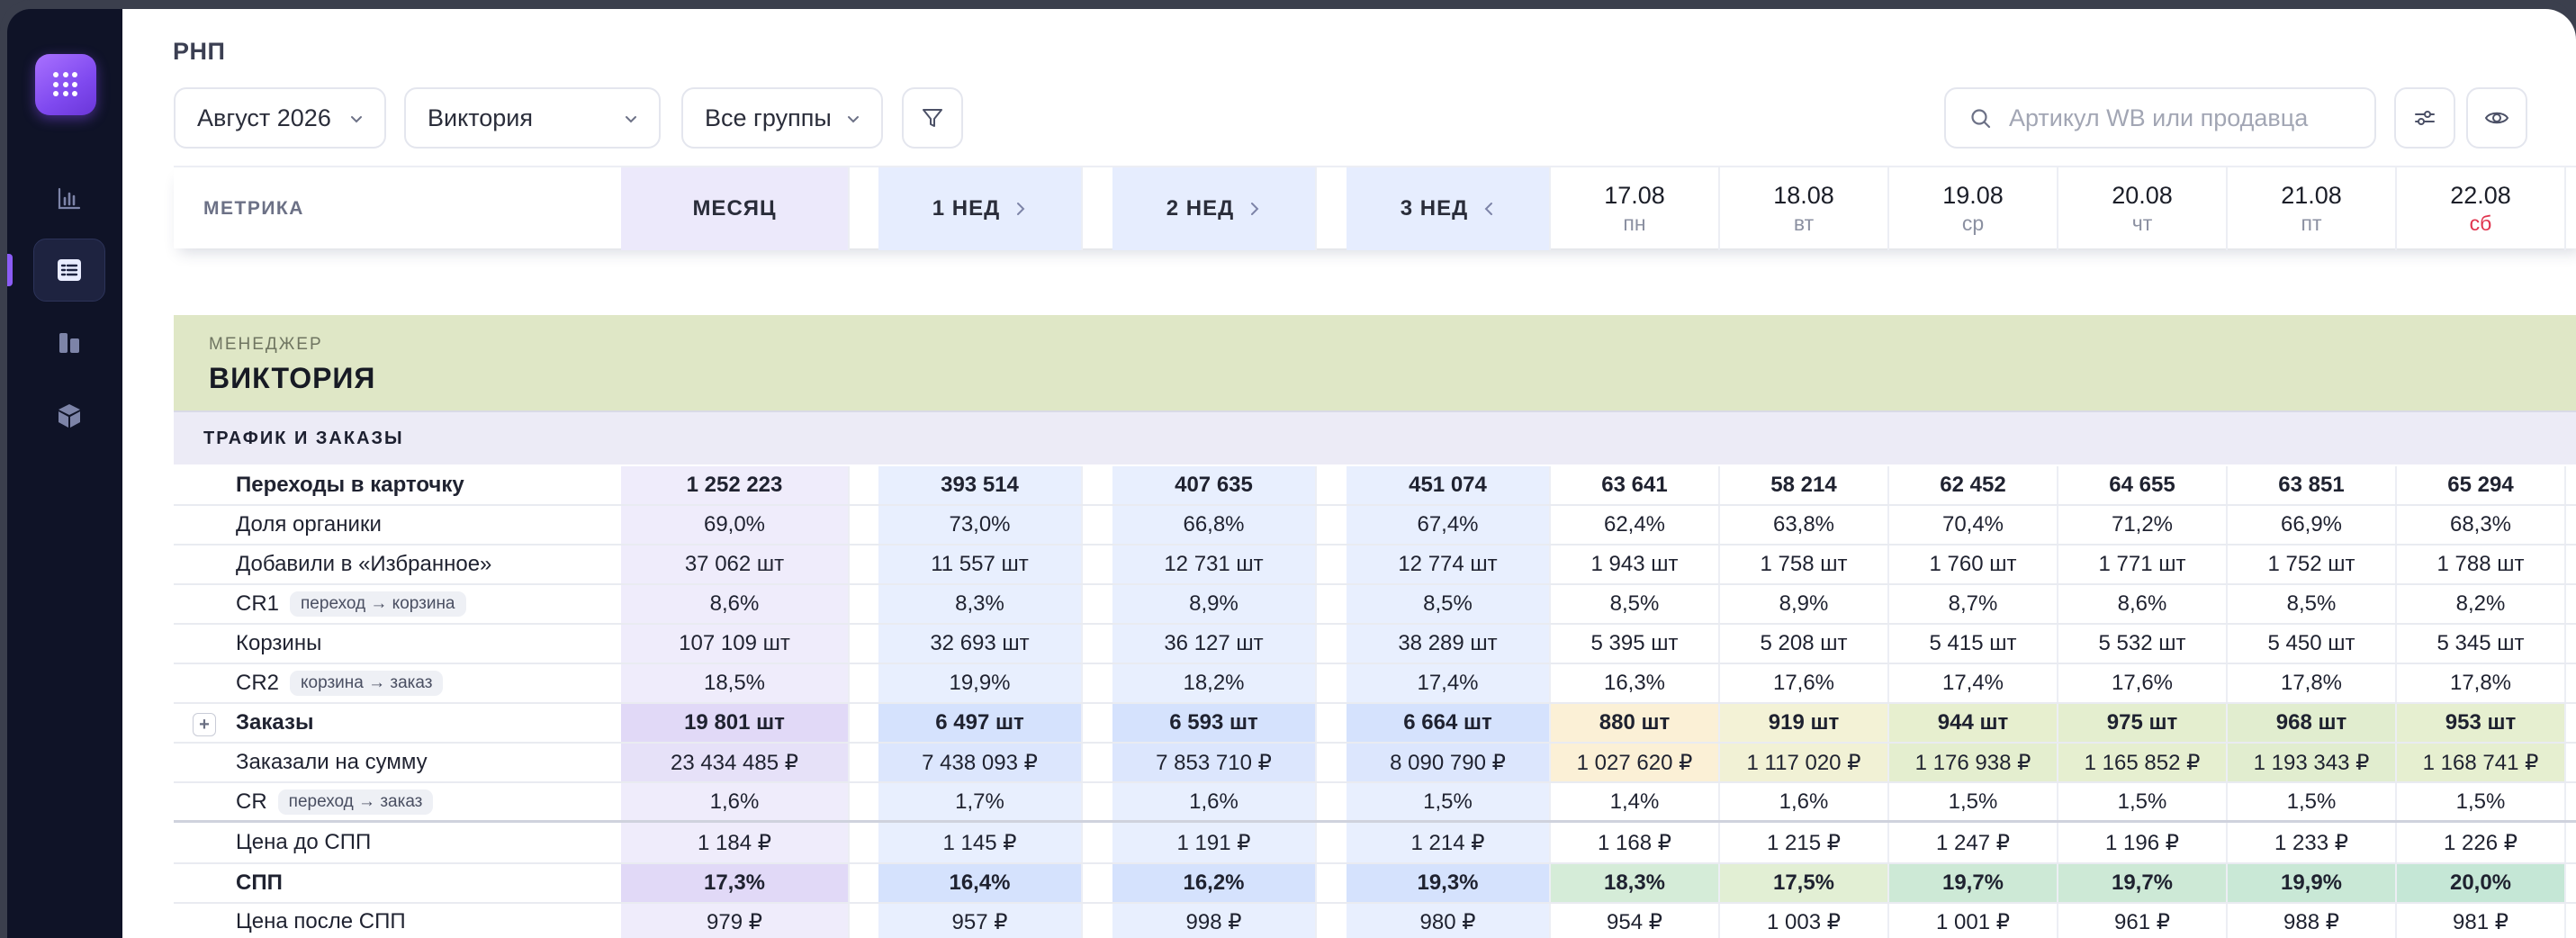 Image resolution: width=2576 pixels, height=938 pixels. What do you see at coordinates (735, 801) in the screenshot?
I see `table-cell: 1,6%` at bounding box center [735, 801].